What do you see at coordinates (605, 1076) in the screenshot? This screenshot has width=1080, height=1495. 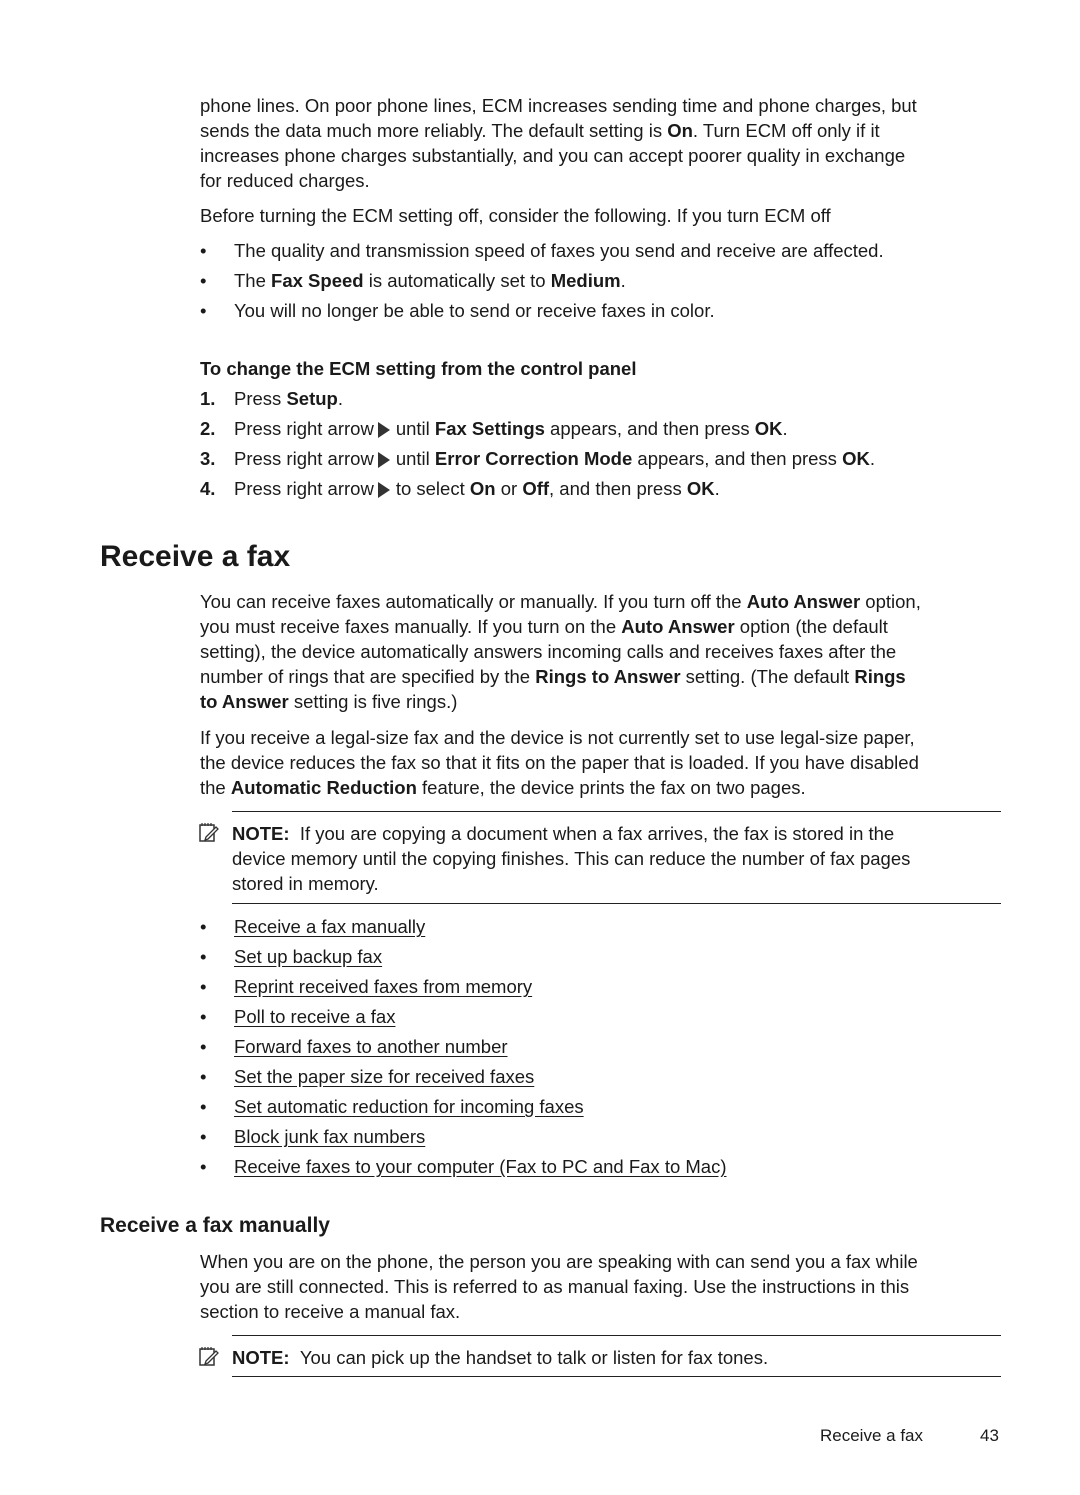 I see `link-item: • Set the paper size for received faxes` at bounding box center [605, 1076].